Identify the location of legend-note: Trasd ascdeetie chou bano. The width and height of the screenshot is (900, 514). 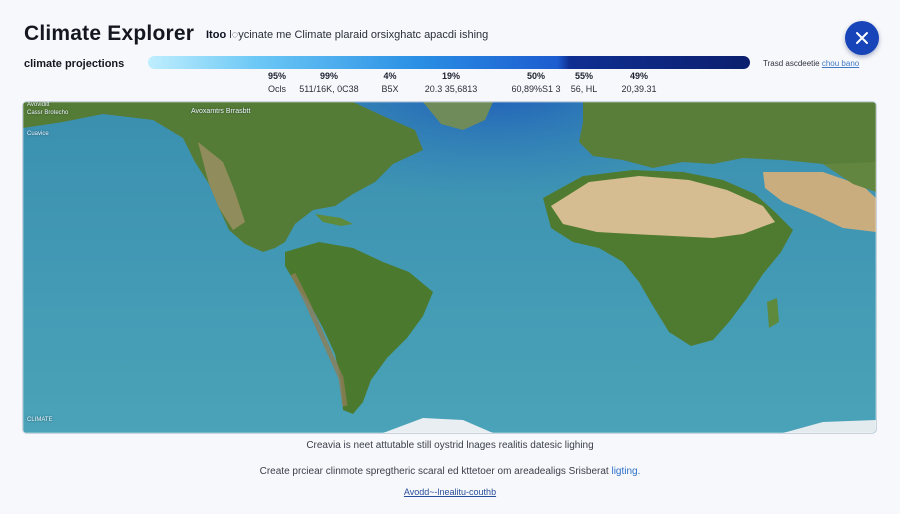
(811, 63).